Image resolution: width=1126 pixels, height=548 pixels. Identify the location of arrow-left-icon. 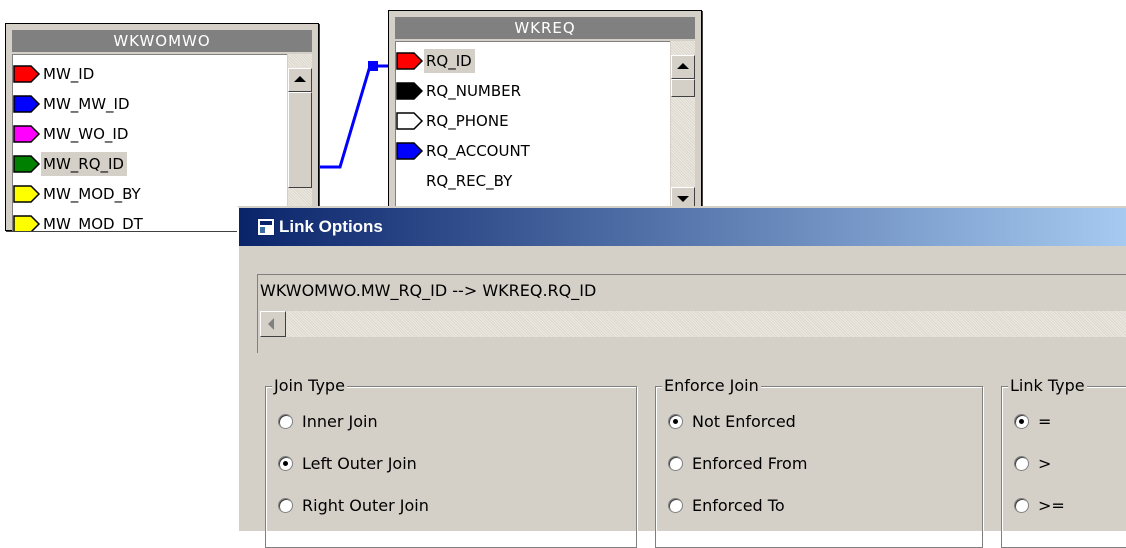
(271, 324).